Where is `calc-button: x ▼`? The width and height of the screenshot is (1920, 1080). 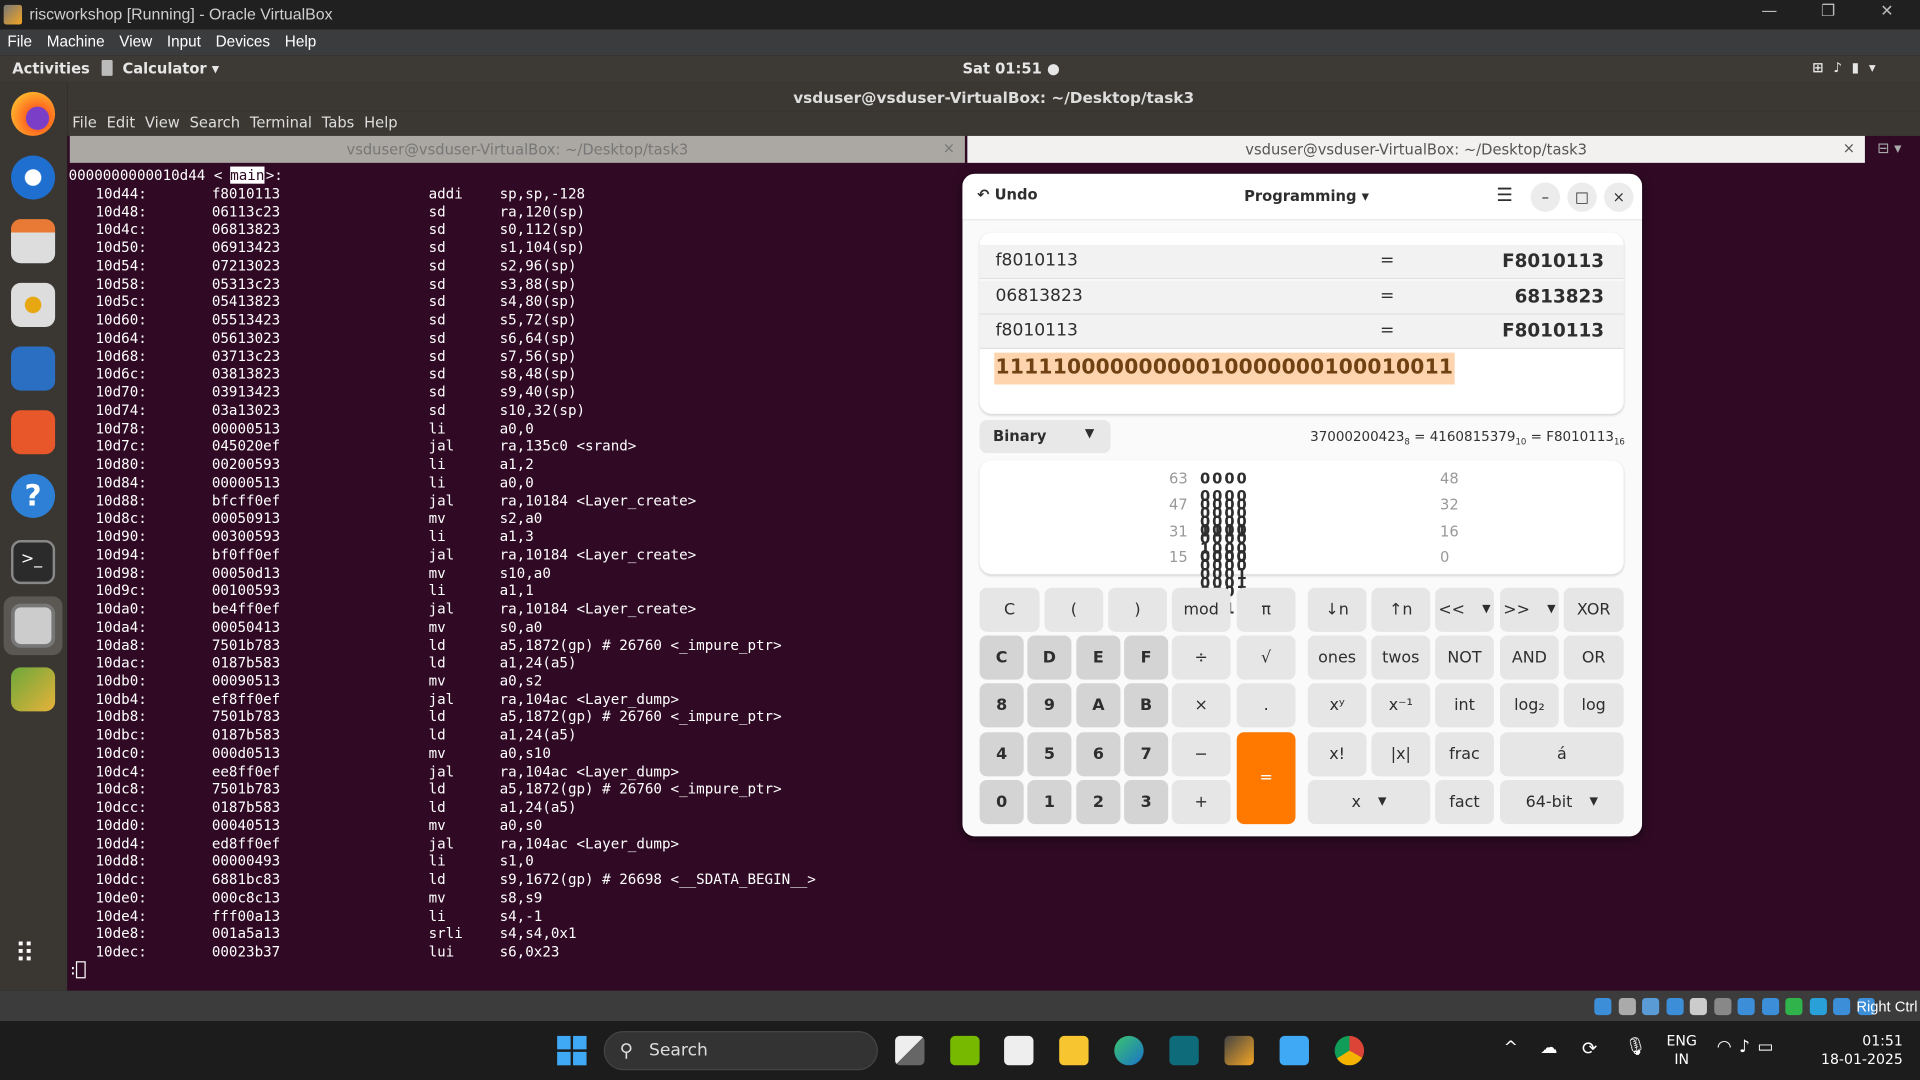 calc-button: x ▼ is located at coordinates (1369, 802).